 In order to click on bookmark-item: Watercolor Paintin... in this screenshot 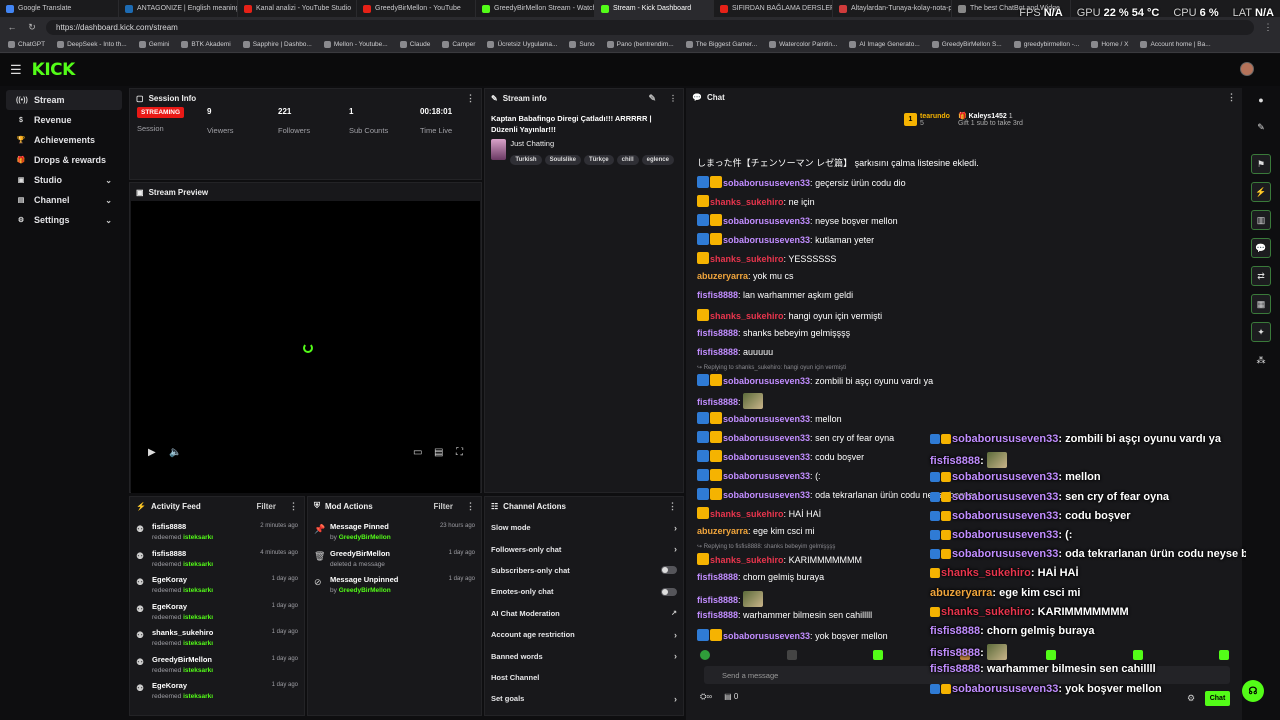, I will do `click(803, 44)`.